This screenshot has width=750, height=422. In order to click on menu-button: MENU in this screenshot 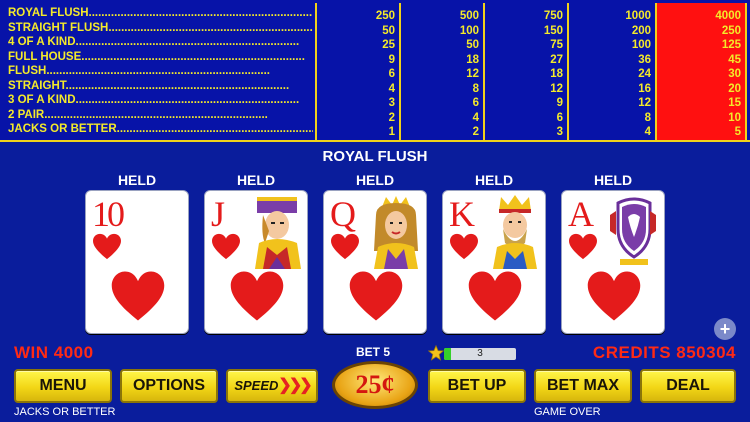, I will do `click(63, 386)`.